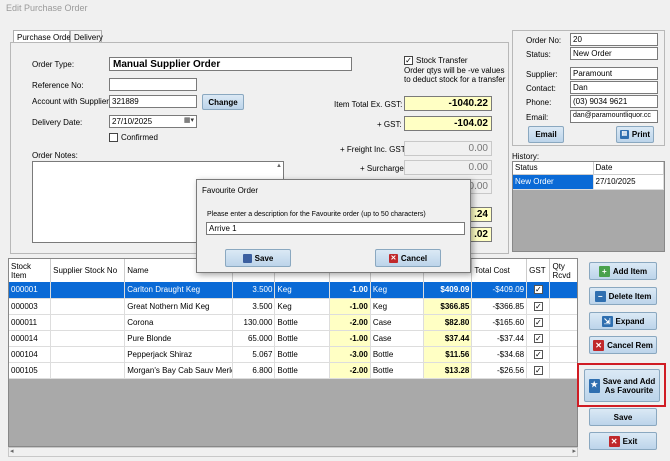 This screenshot has height=461, width=670. Describe the element at coordinates (350, 354) in the screenshot. I see `qty-cell: -3.00` at that location.